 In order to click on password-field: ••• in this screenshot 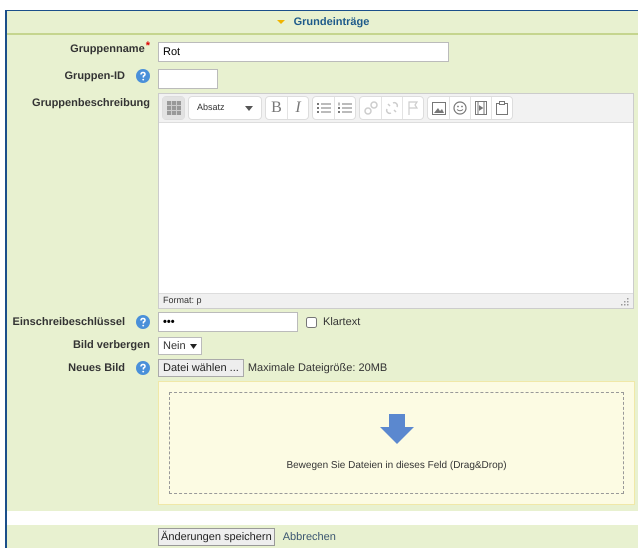, I will do `click(228, 322)`.